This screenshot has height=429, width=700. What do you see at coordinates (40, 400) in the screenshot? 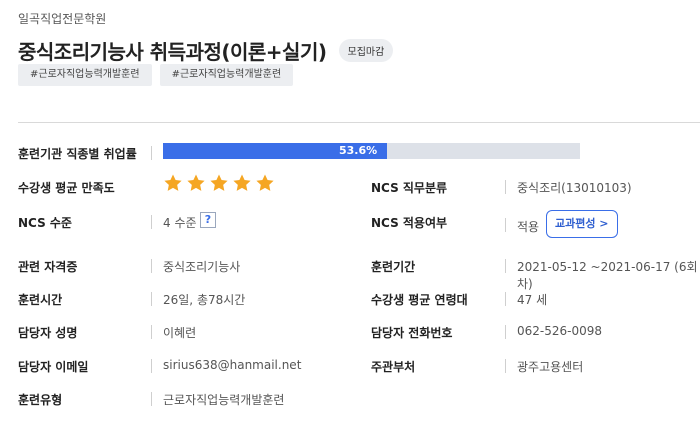
I see `training-type-label: 훈련유형` at bounding box center [40, 400].